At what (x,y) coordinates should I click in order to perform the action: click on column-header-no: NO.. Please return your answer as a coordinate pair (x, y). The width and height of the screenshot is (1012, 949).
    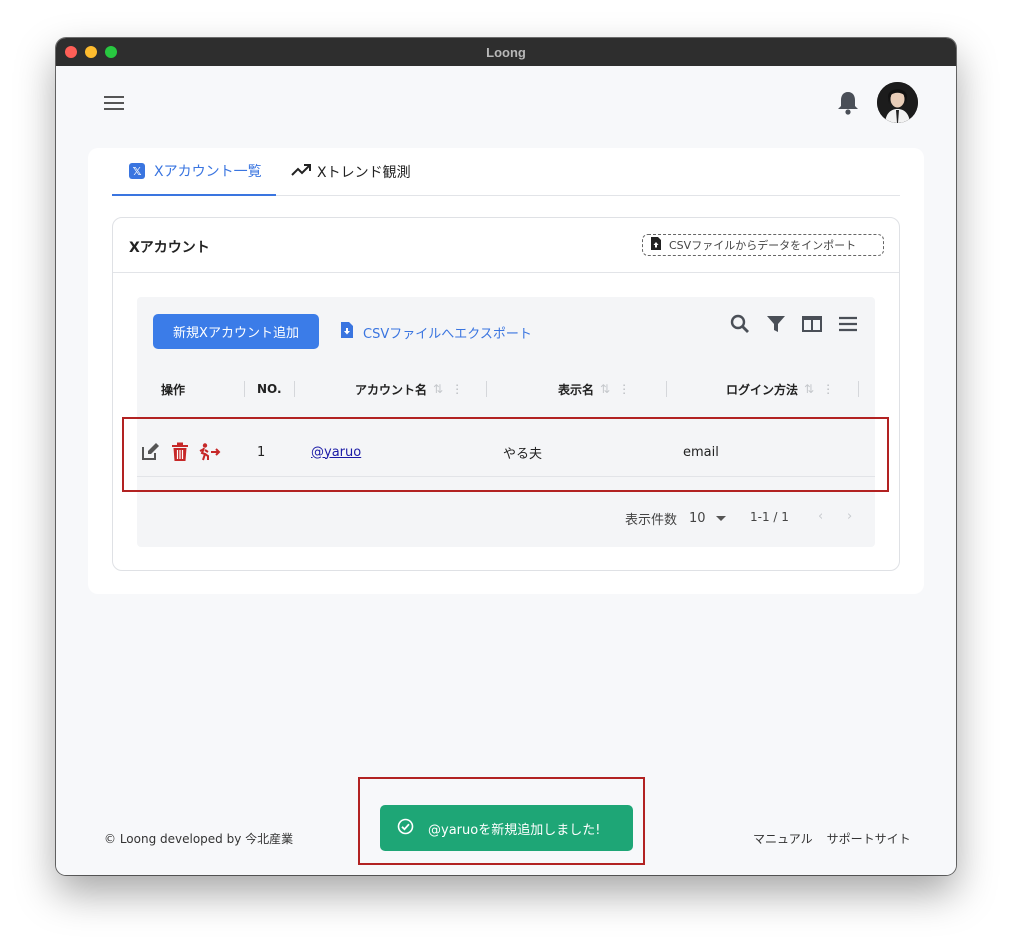
    Looking at the image, I should click on (269, 389).